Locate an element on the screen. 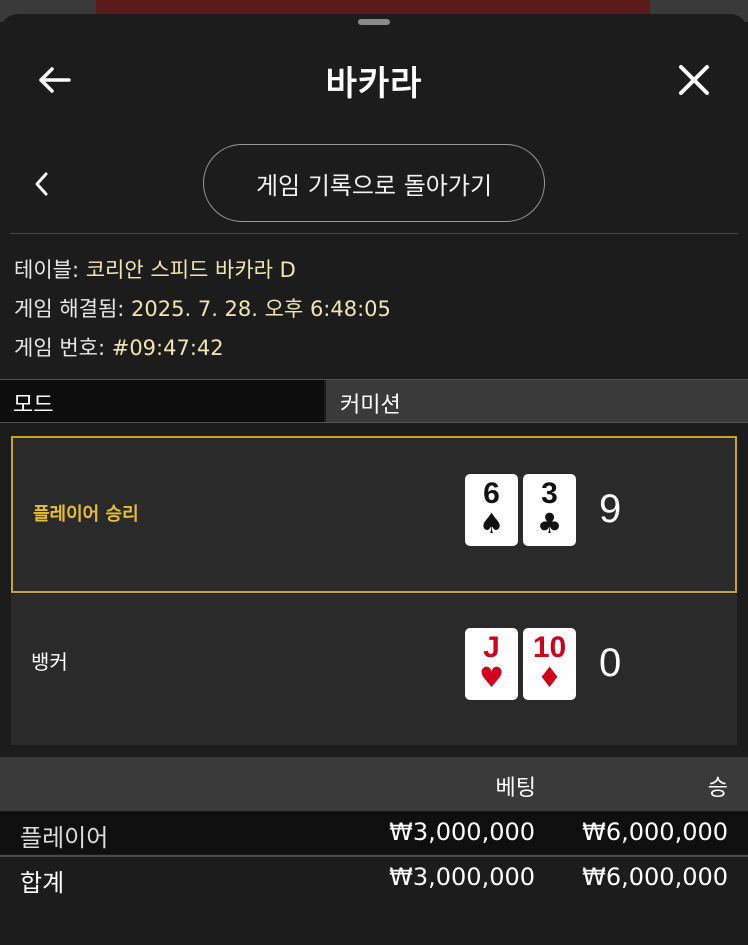  spade-icon: ♠ is located at coordinates (491, 523).